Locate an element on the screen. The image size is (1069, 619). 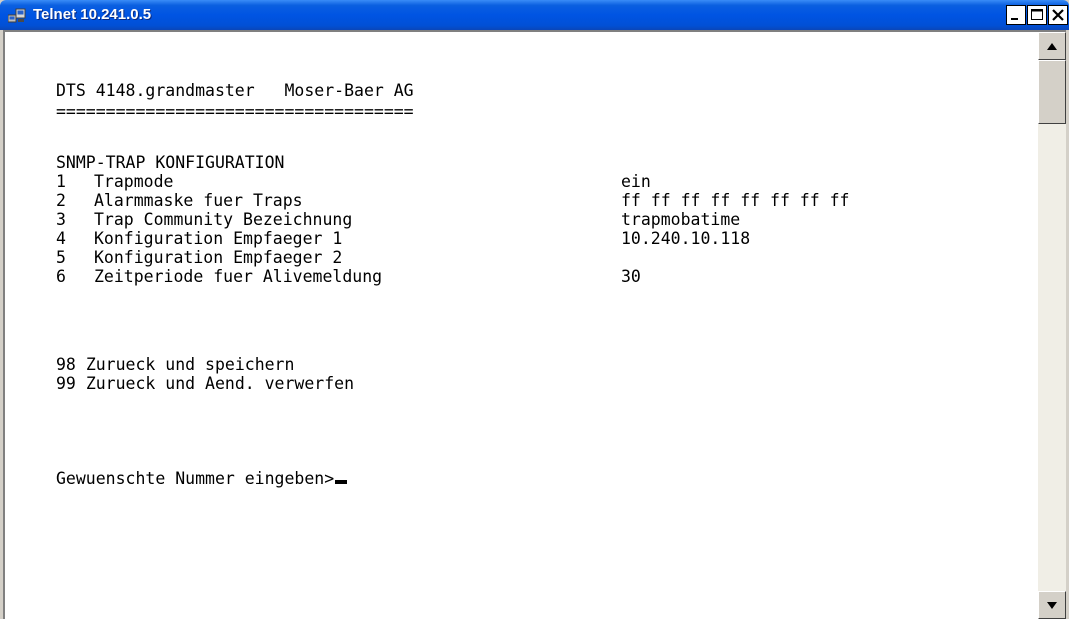
maximize-button is located at coordinates (1037, 15).